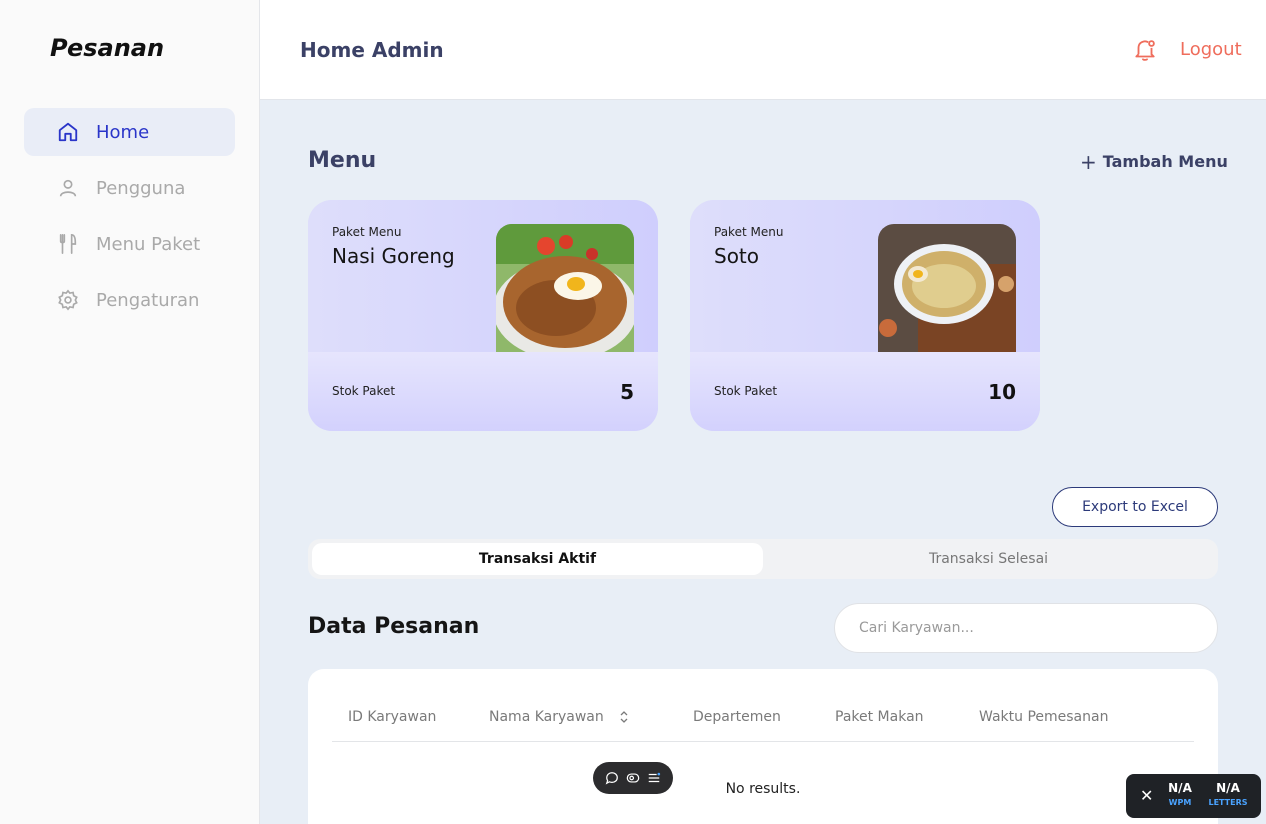 This screenshot has height=824, width=1266. Describe the element at coordinates (865, 315) in the screenshot. I see `menu-card-soto: Paket Menu Soto Stok Paket 10` at that location.